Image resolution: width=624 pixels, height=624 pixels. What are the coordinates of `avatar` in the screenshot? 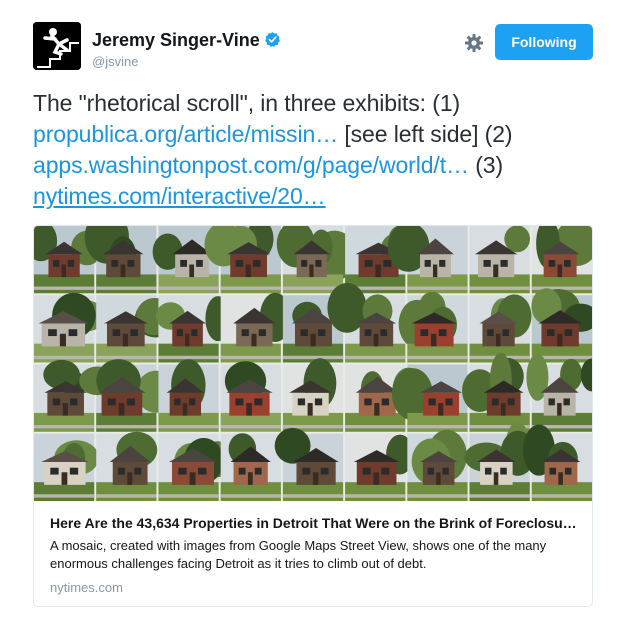 It's located at (57, 46).